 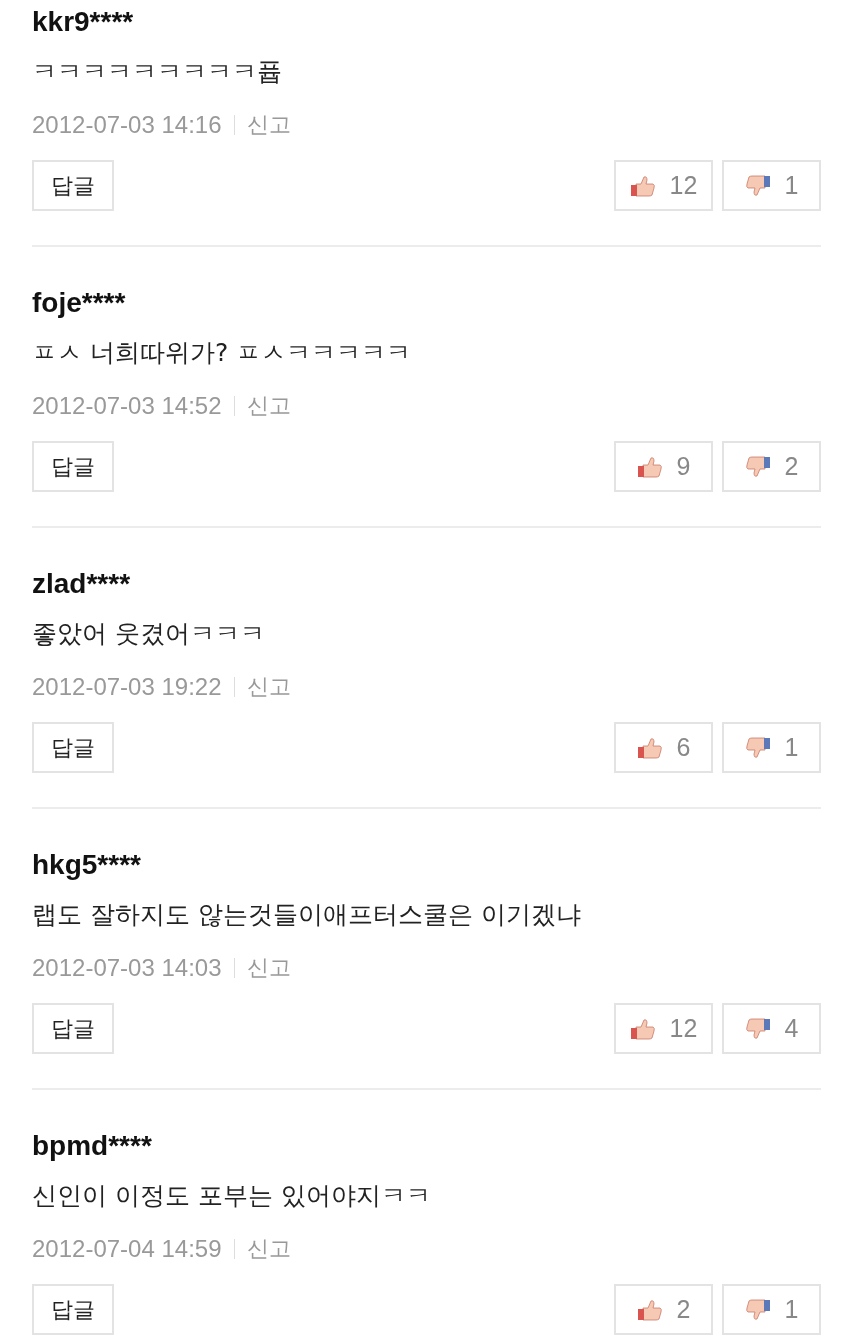 What do you see at coordinates (83, 22) in the screenshot?
I see `username: kkr9****` at bounding box center [83, 22].